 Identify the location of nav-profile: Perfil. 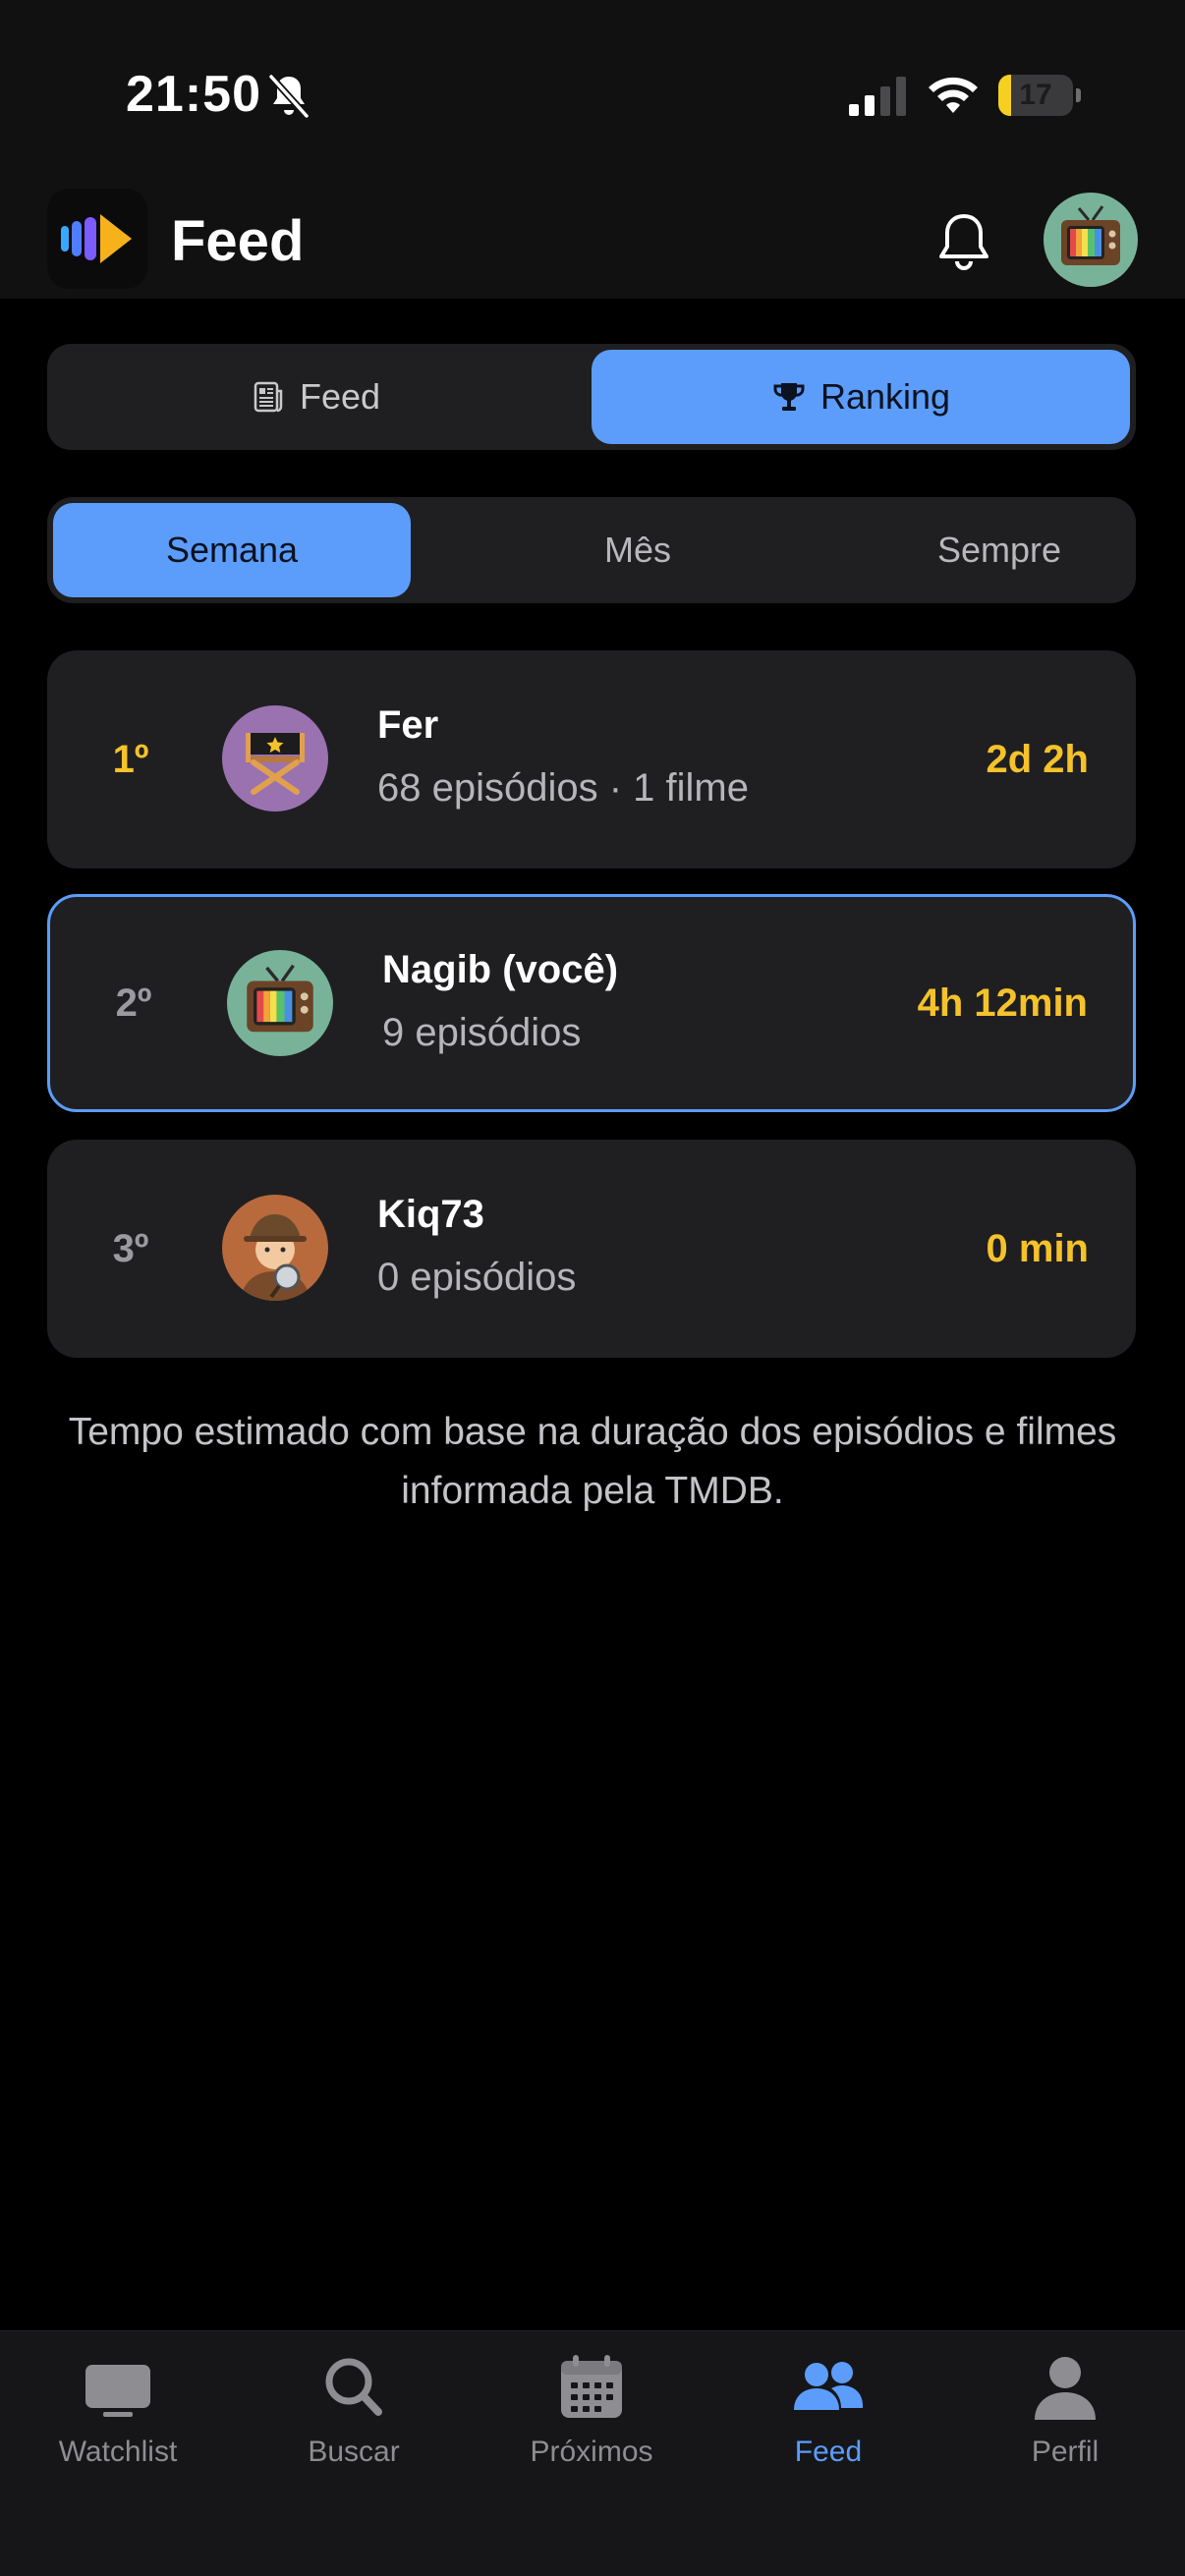
(1065, 2426).